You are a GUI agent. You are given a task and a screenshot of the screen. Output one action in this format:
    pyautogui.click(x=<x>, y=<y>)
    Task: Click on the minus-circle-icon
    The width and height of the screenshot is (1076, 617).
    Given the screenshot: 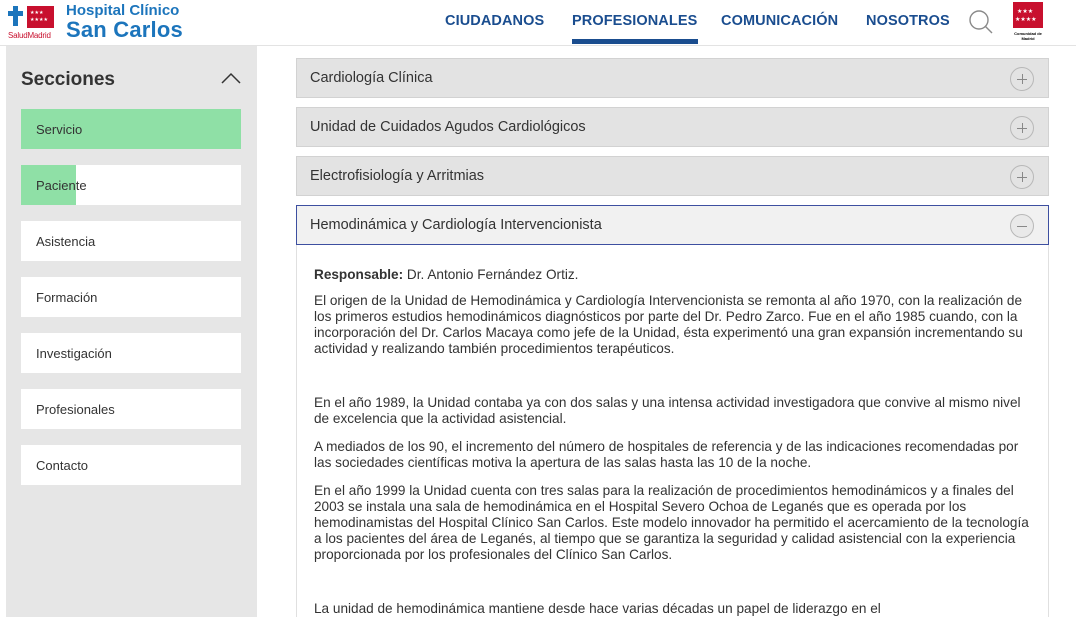 What is the action you would take?
    pyautogui.click(x=1022, y=226)
    